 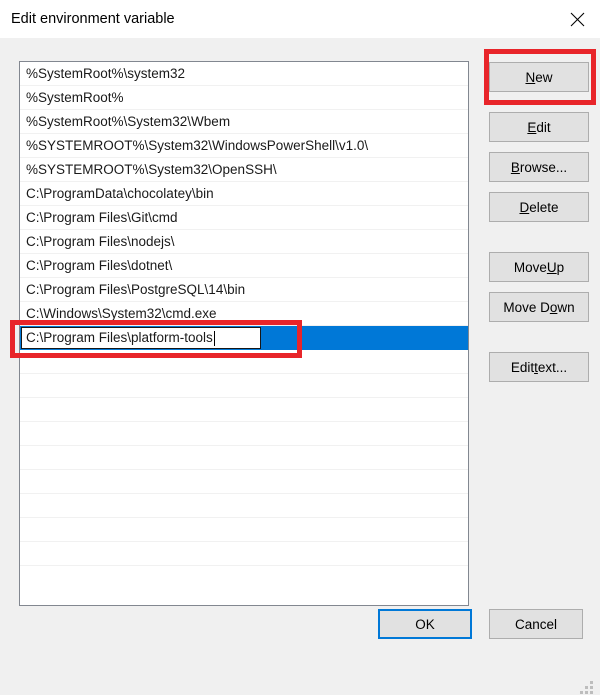 What do you see at coordinates (532, 127) in the screenshot?
I see `edit-button-accel: E` at bounding box center [532, 127].